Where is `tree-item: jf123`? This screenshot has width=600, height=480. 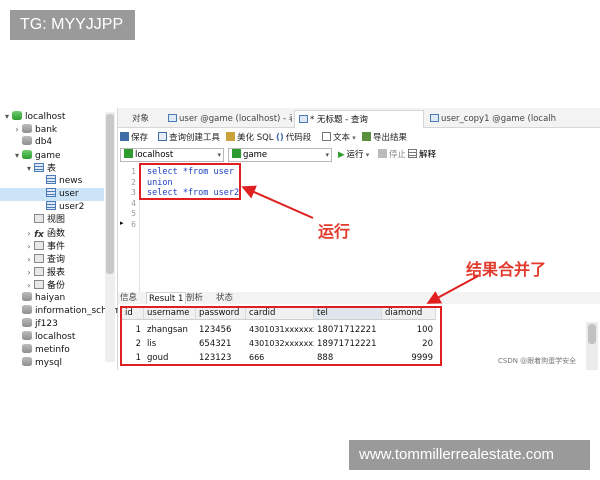
tree-item: jf123 is located at coordinates (52, 324).